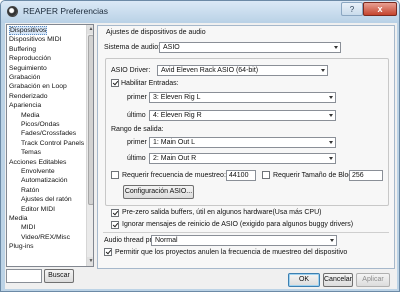  What do you see at coordinates (242, 115) in the screenshot?
I see `inputs-last-dropdown: 4: Eleven Rig R` at bounding box center [242, 115].